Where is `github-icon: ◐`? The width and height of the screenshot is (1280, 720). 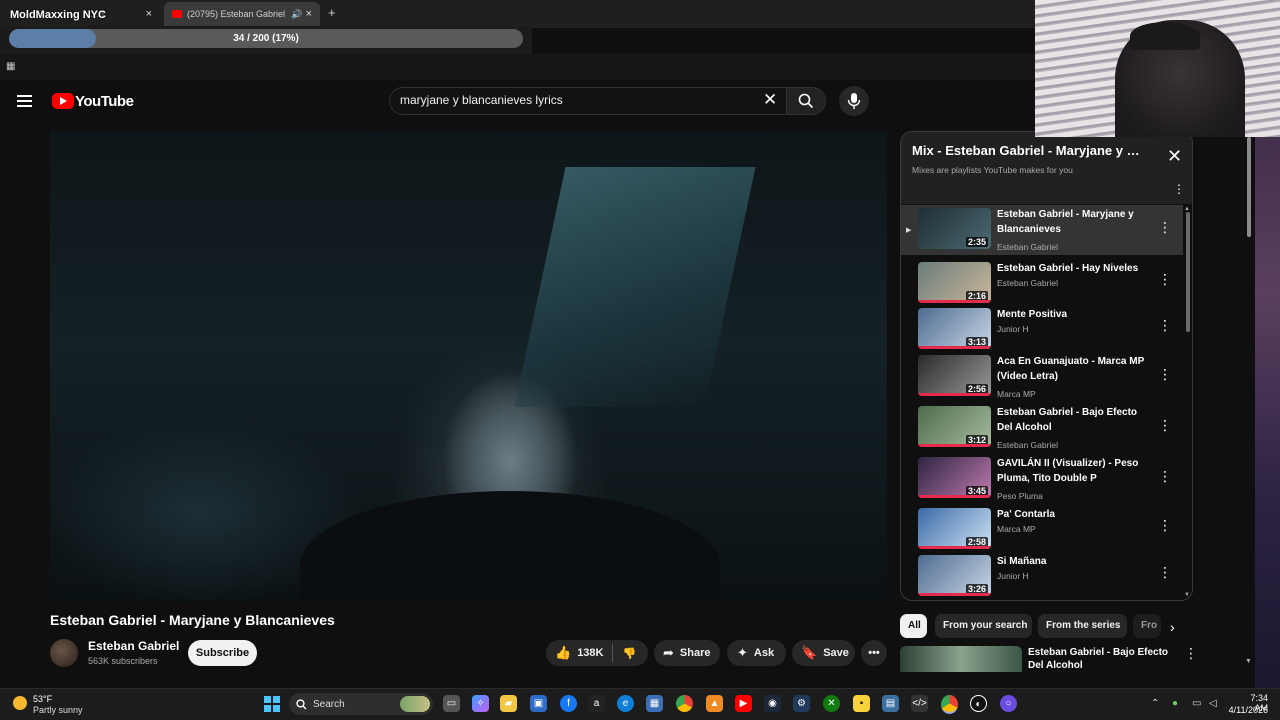
github-icon: ◐ is located at coordinates (978, 703).